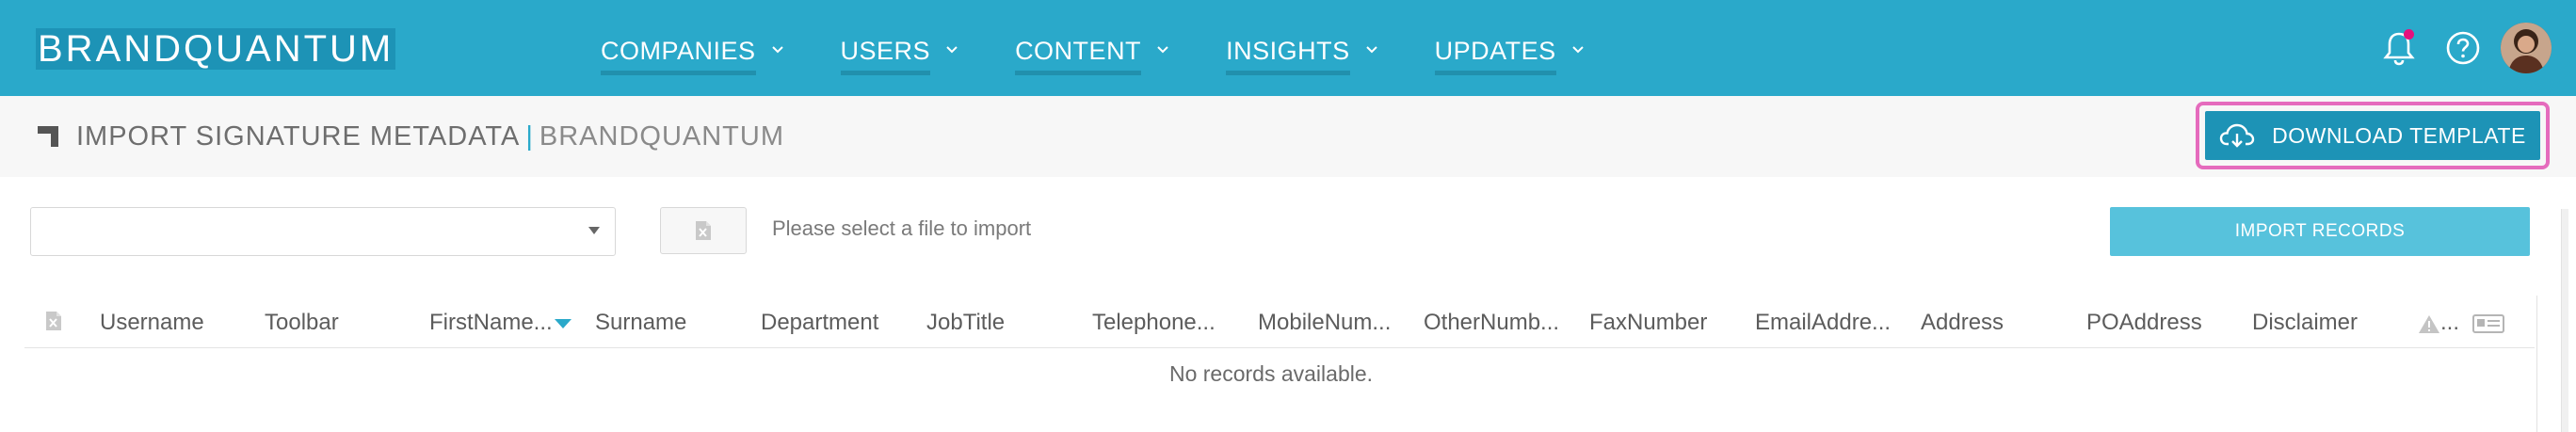 The height and width of the screenshot is (432, 2576). Describe the element at coordinates (298, 136) in the screenshot. I see `page-title-text: IMPORT SIGNATURE METADATA` at that location.